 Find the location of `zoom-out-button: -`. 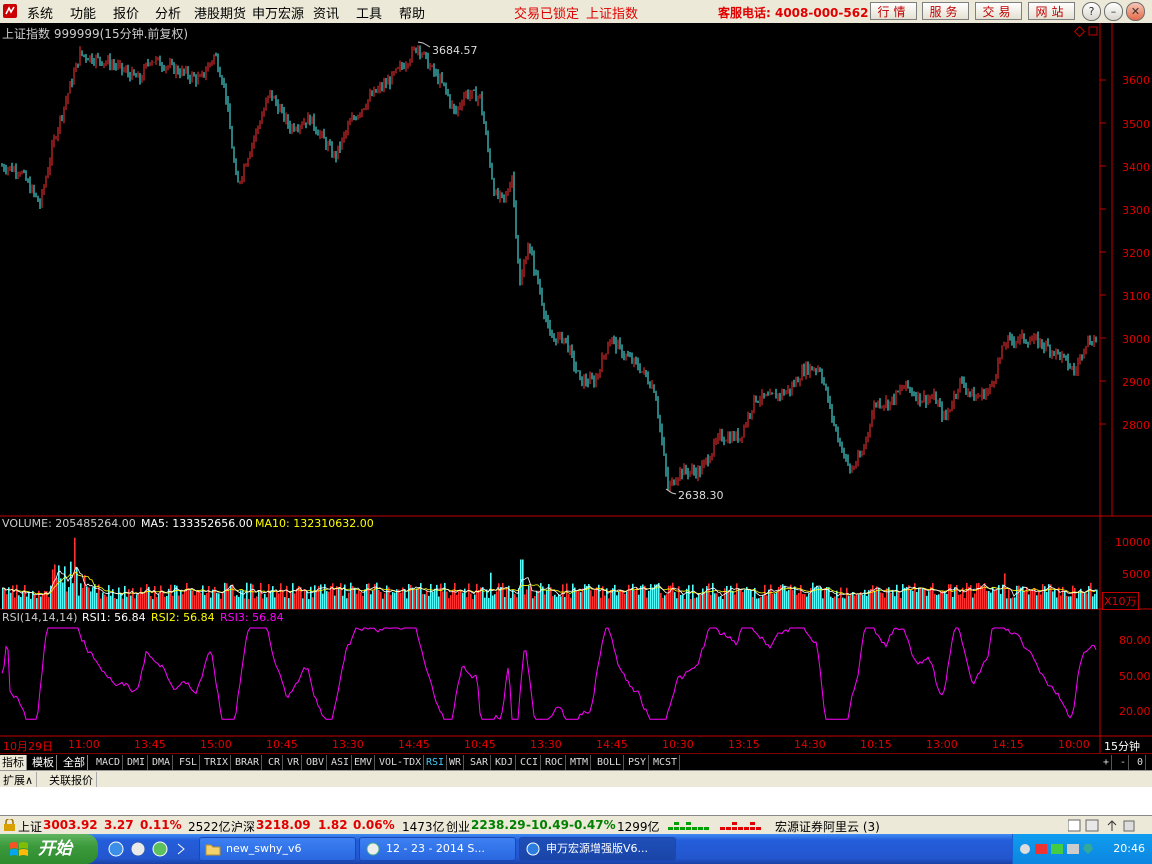

zoom-out-button: - is located at coordinates (1124, 762).